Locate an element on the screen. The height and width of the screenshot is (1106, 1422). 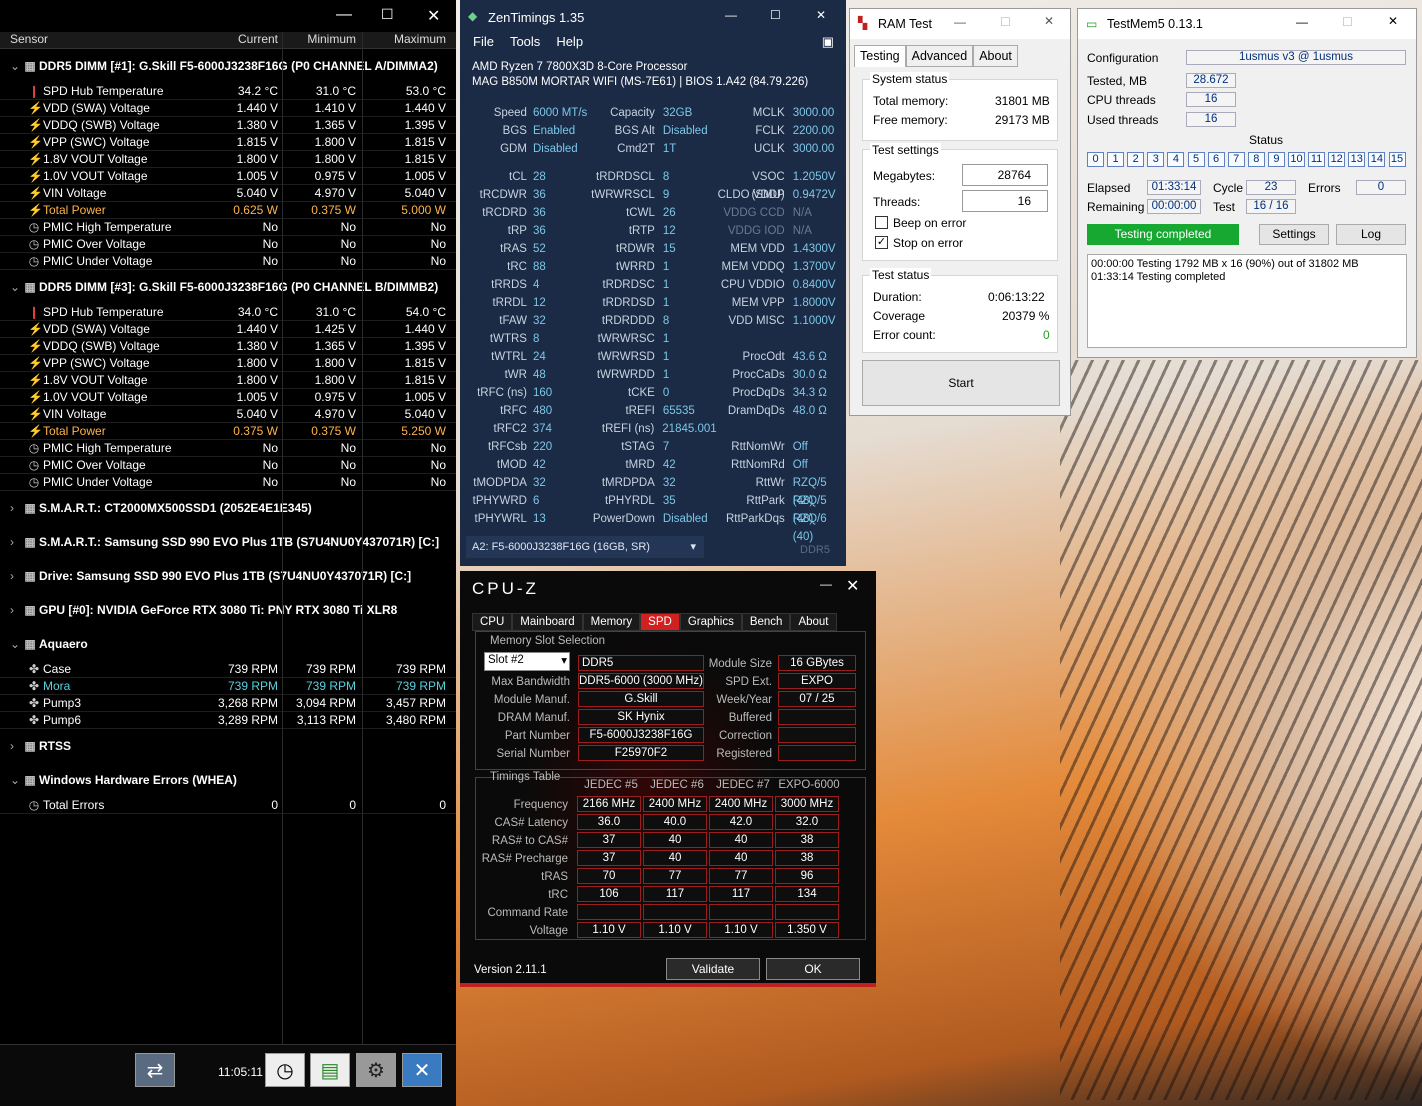
stopwatch-icon: ◷ is located at coordinates (285, 1070).